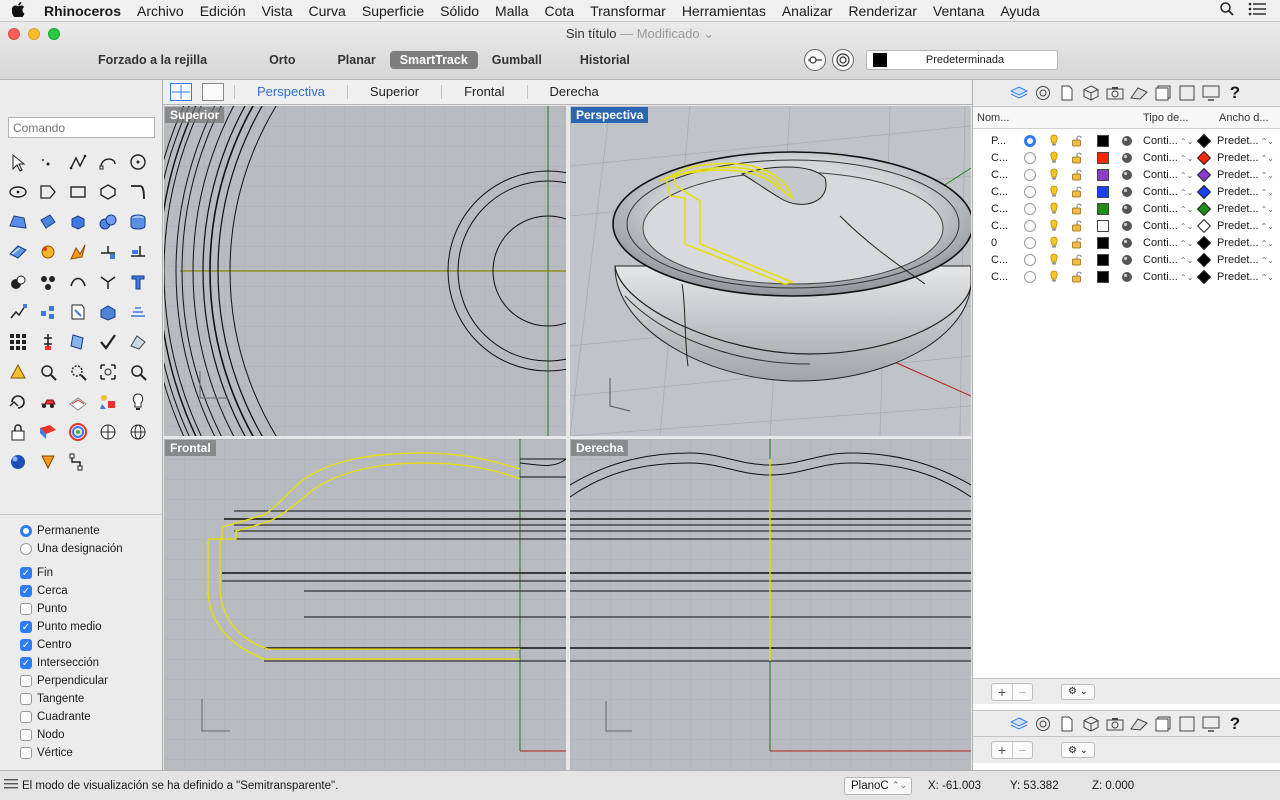 This screenshot has width=1280, height=800. Describe the element at coordinates (1030, 174) in the screenshot. I see `current-layer-indicator` at that location.